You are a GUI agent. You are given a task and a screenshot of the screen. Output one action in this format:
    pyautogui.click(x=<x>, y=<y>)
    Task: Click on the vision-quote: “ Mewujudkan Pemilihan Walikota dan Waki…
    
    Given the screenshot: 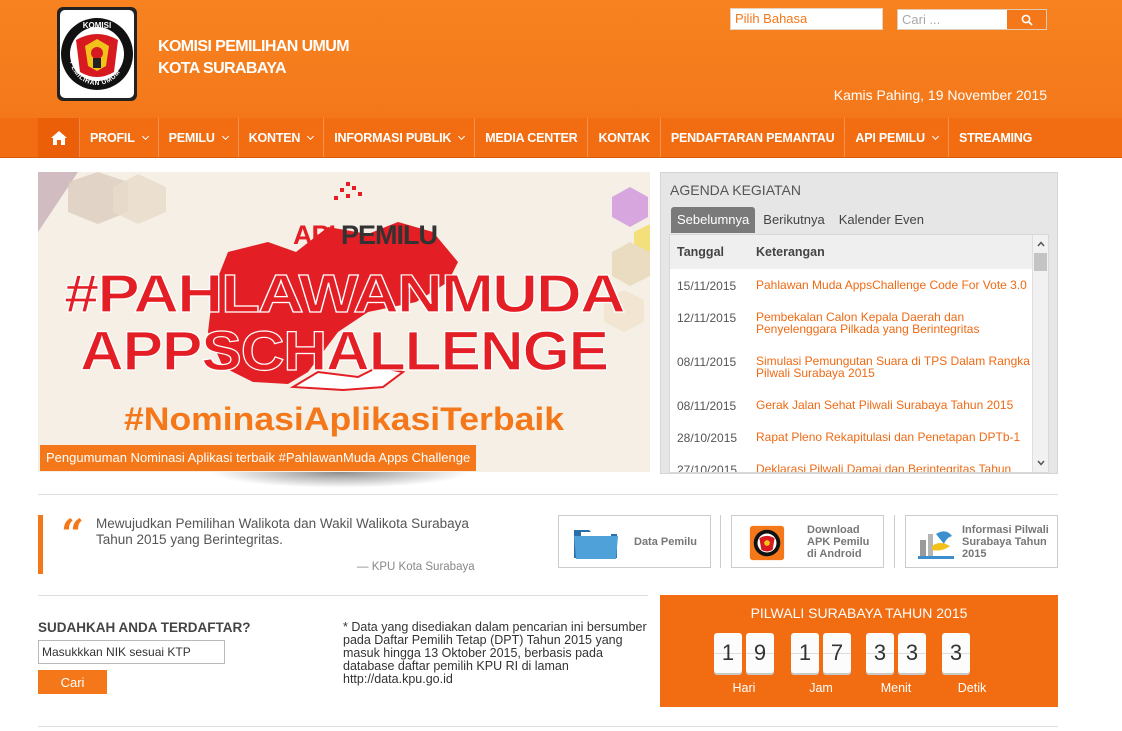 What is the action you would take?
    pyautogui.click(x=258, y=544)
    